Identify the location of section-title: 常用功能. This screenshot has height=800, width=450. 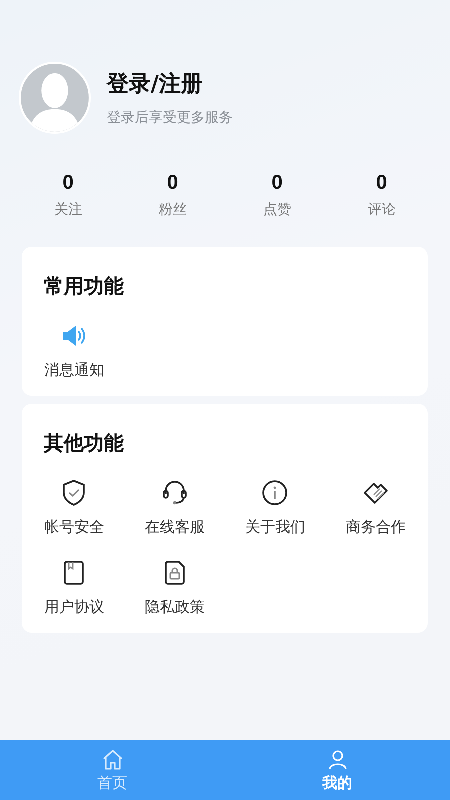
(84, 286).